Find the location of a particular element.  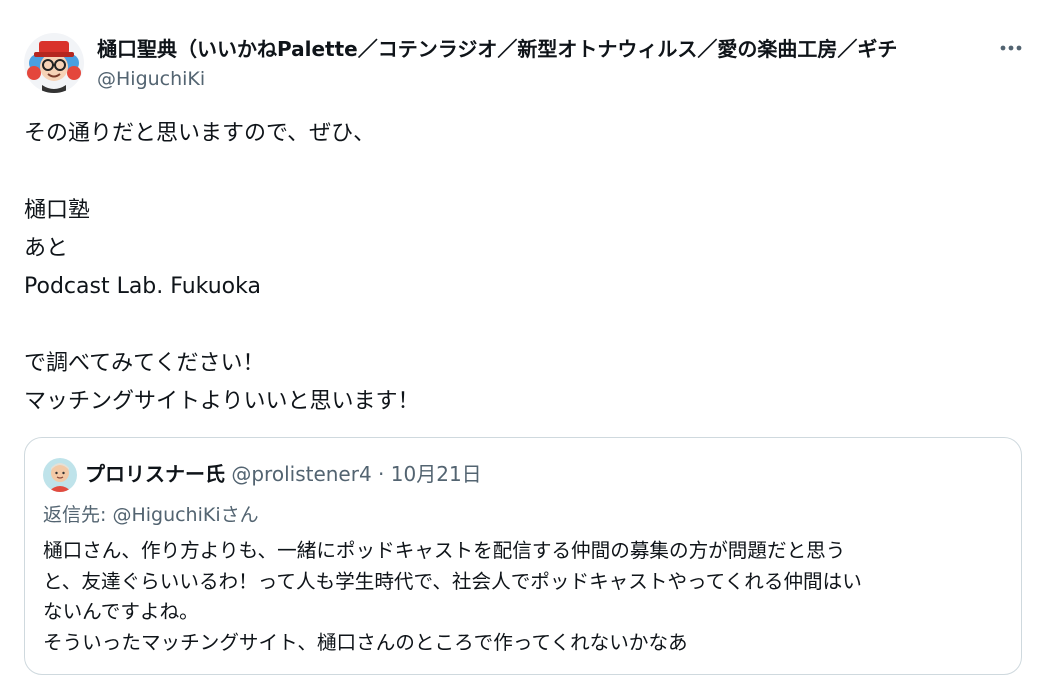

tweet-text-line: で調べてみてください！ is located at coordinates (144, 363).